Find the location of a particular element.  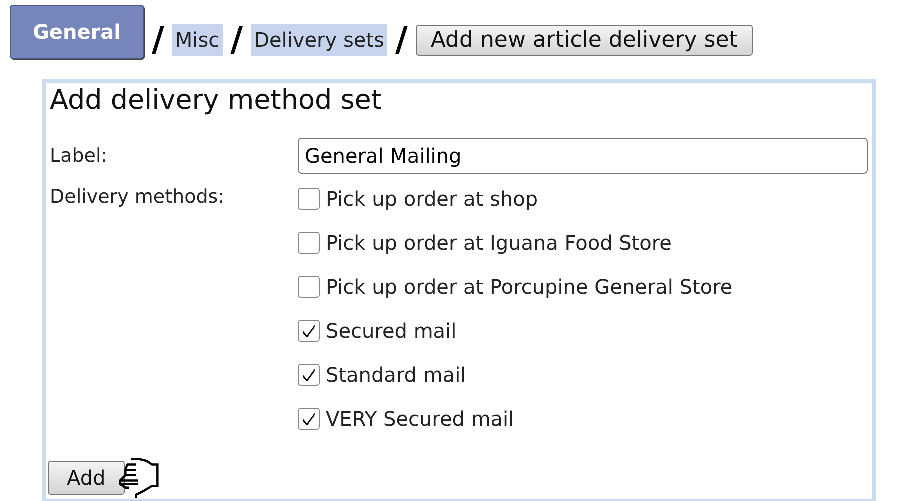

checkbox-label: Standard mail is located at coordinates (396, 375).